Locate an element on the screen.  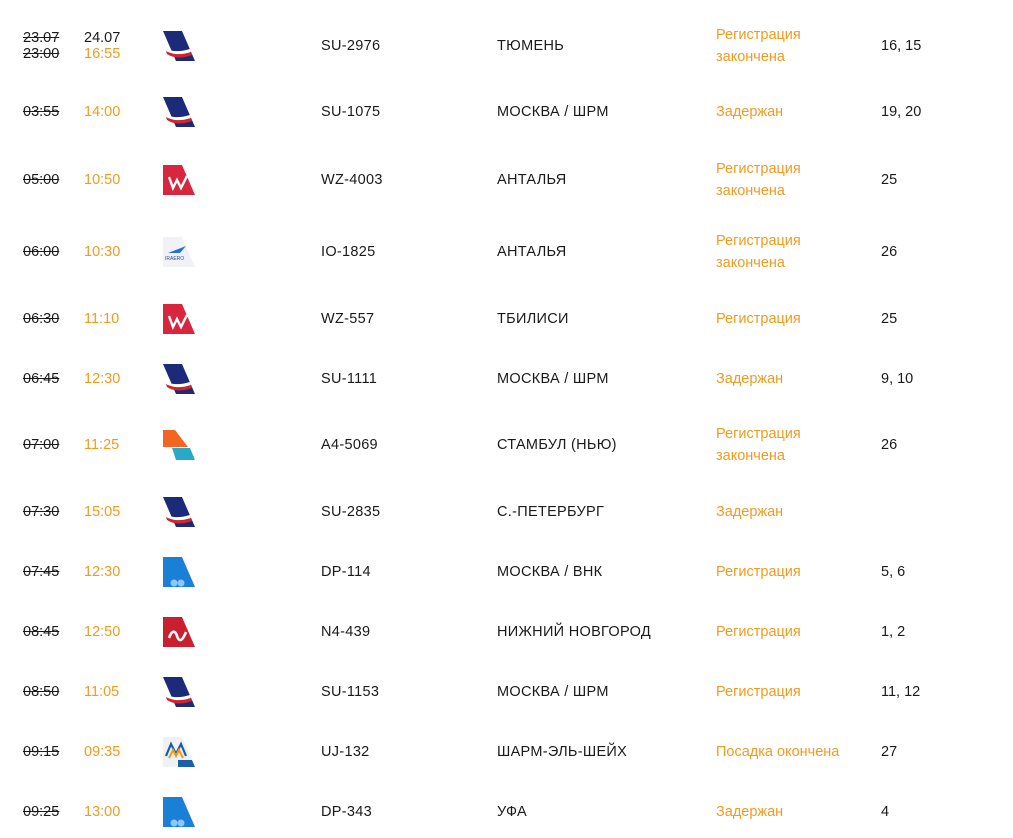
actual-time-value: 16:55 is located at coordinates (102, 54).